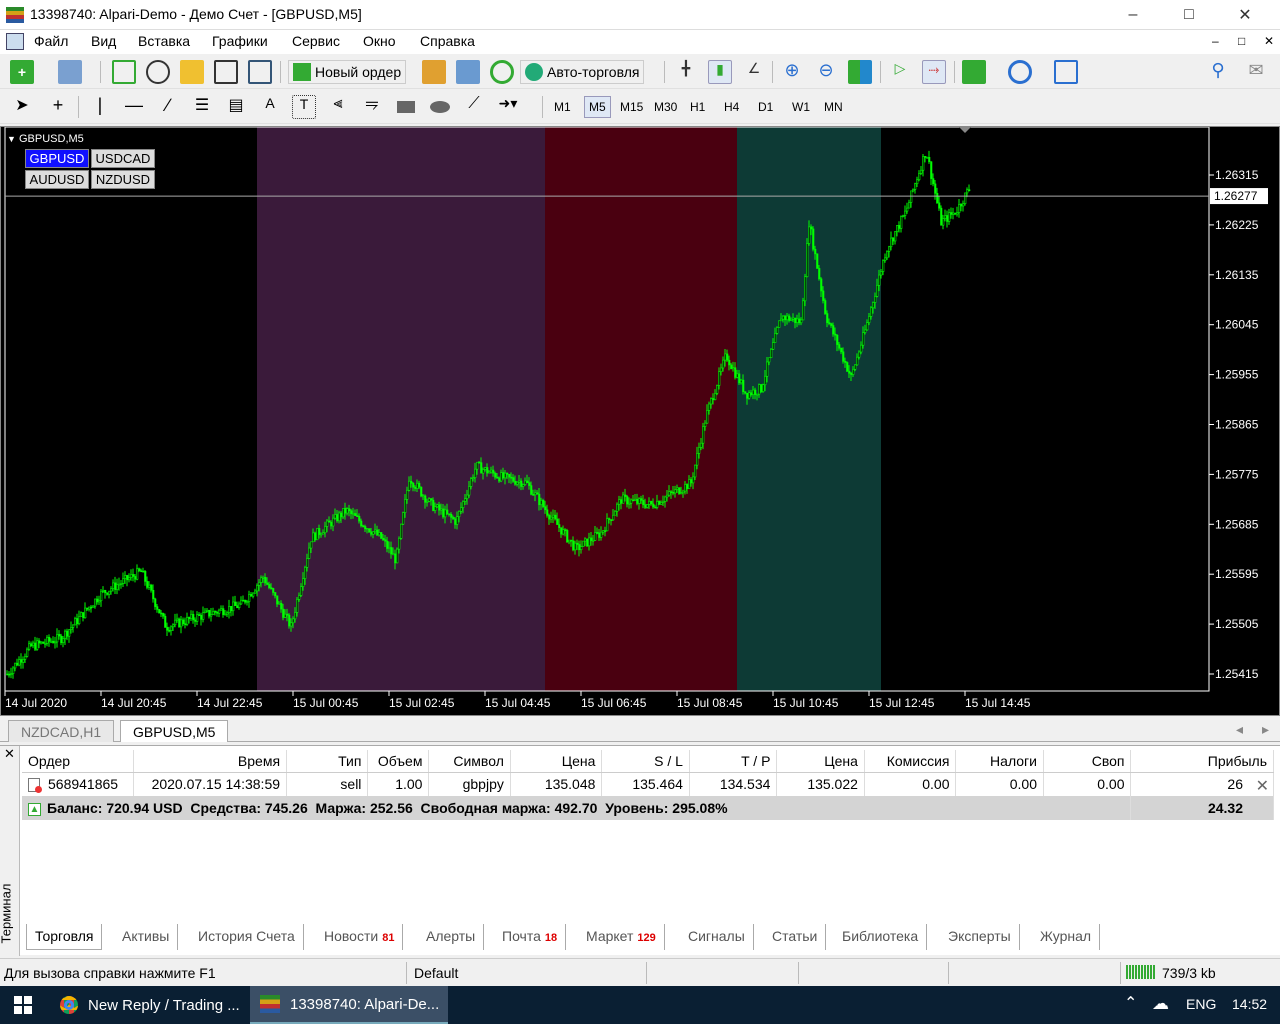 The image size is (1280, 1024). Describe the element at coordinates (1201, 1004) in the screenshot. I see `language-indicator: ENG` at that location.